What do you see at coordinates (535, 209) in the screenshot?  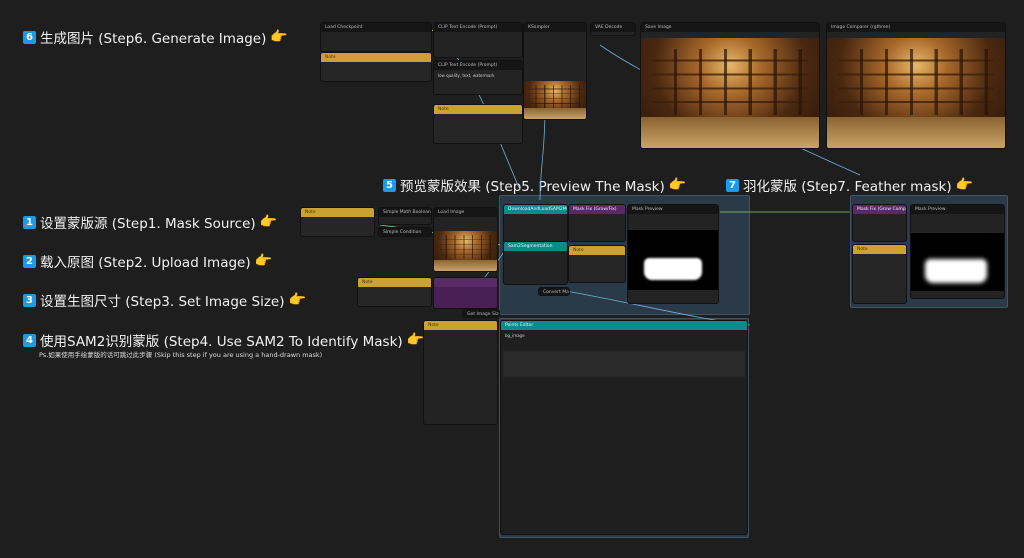 I see `node-title: DownloadAndLoadSAM2Model` at bounding box center [535, 209].